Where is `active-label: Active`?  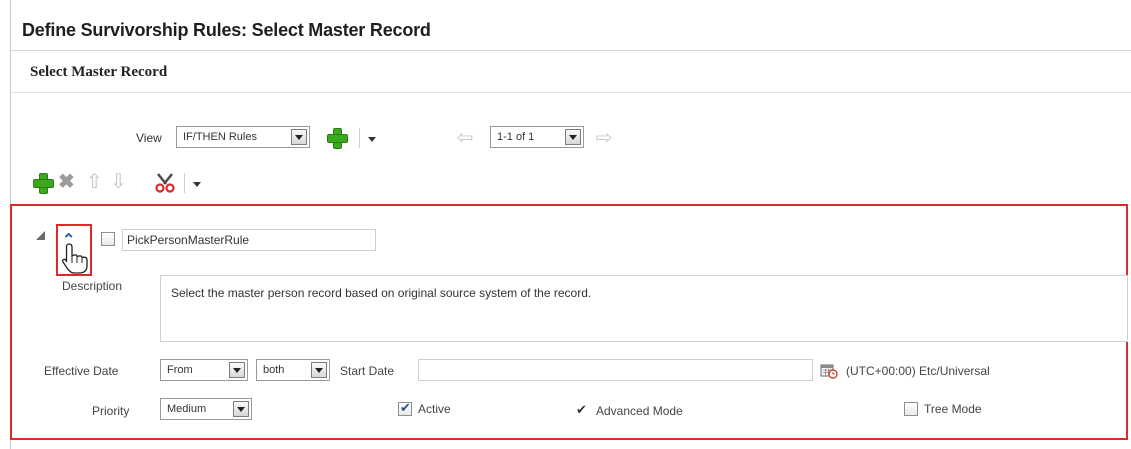 active-label: Active is located at coordinates (434, 409).